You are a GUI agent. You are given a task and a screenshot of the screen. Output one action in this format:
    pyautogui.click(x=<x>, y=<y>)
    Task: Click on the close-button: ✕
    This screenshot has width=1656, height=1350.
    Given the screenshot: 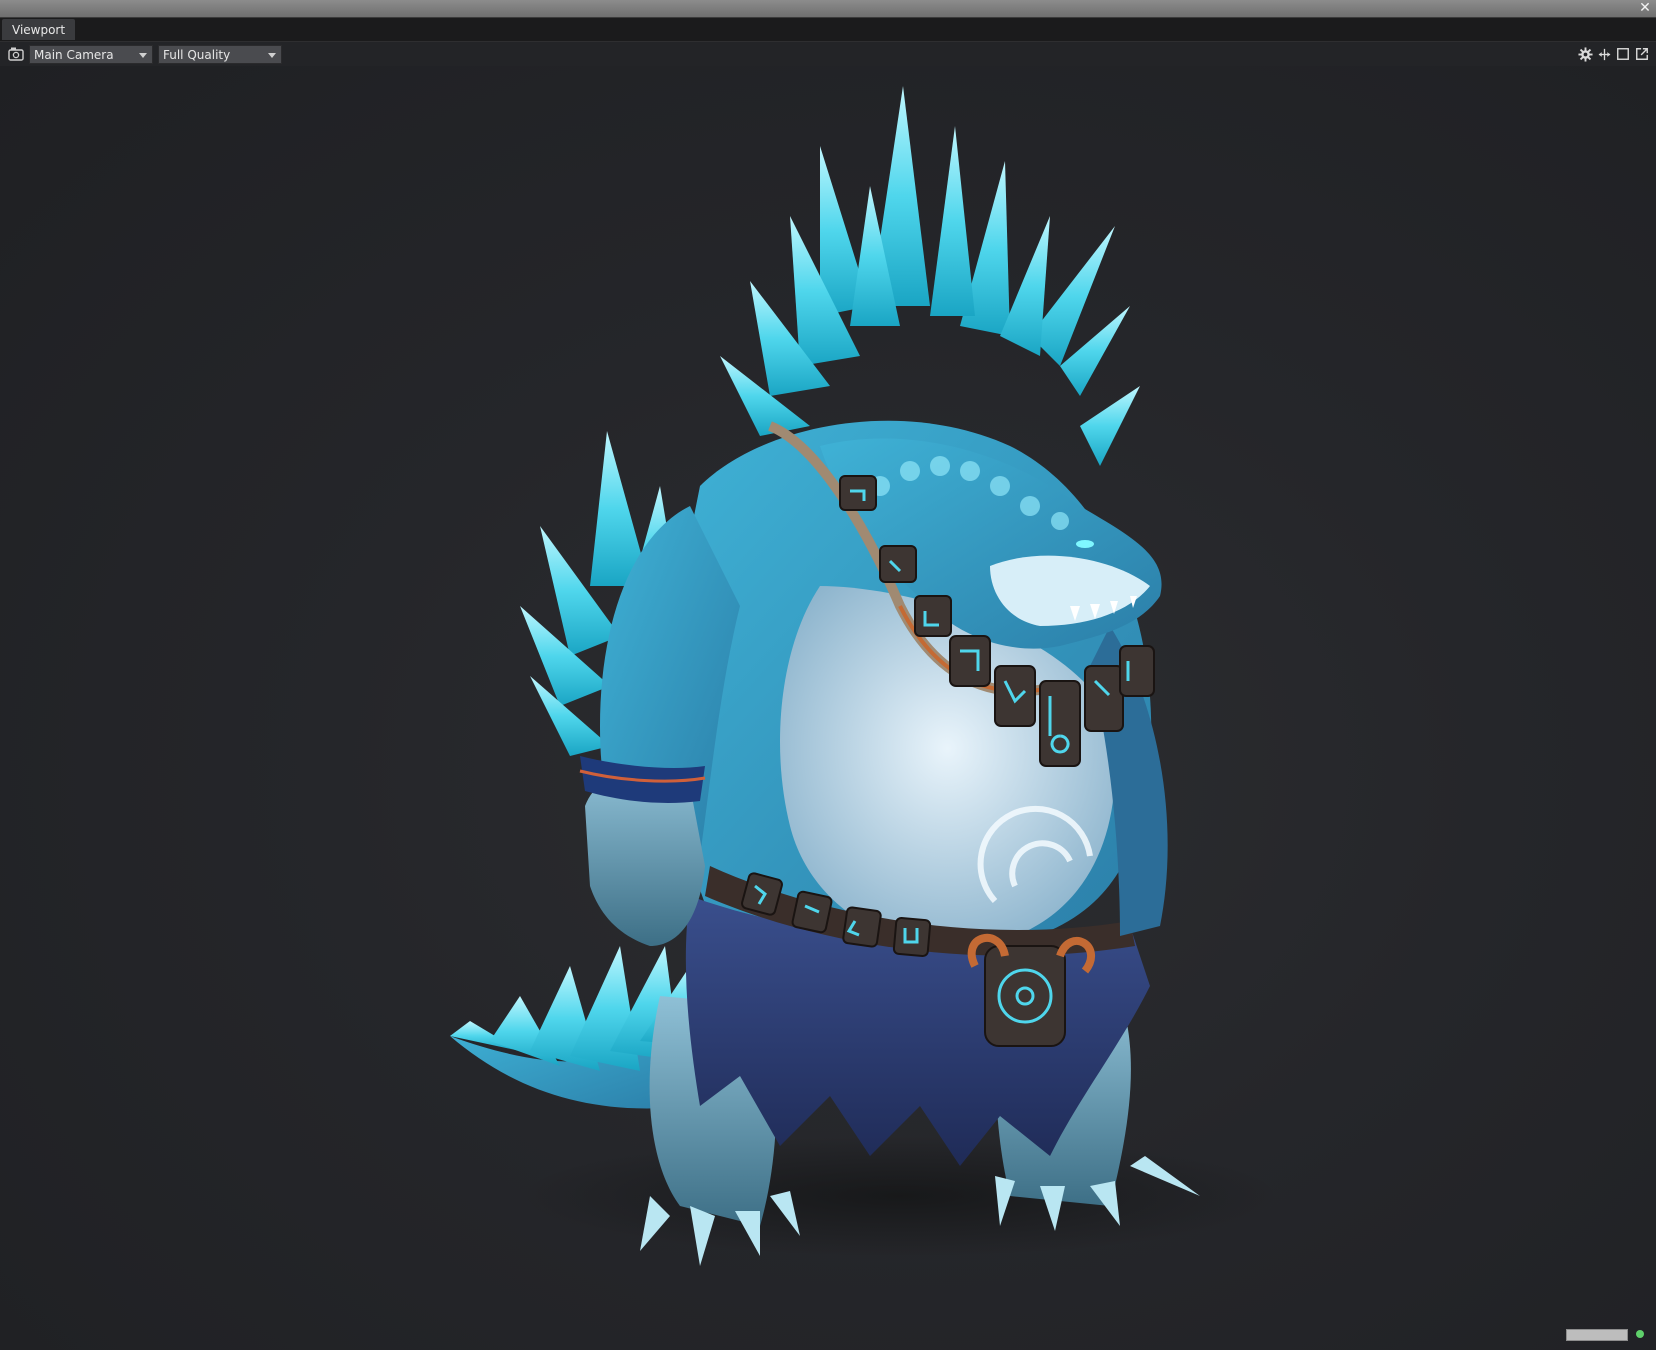 What is the action you would take?
    pyautogui.click(x=1645, y=8)
    